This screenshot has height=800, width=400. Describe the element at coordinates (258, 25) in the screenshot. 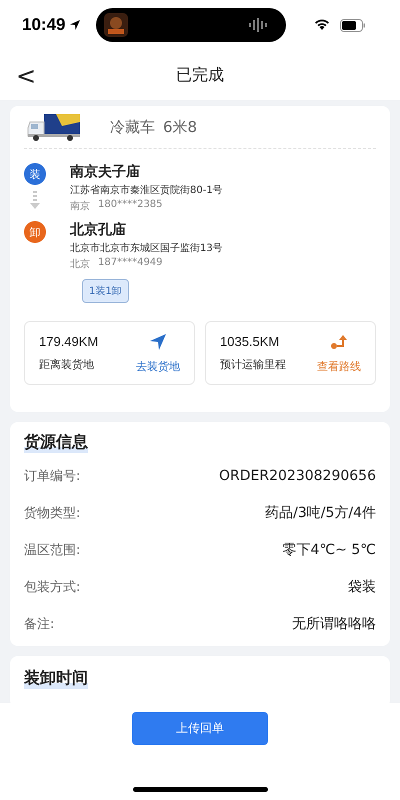

I see `audio-wave-icon` at that location.